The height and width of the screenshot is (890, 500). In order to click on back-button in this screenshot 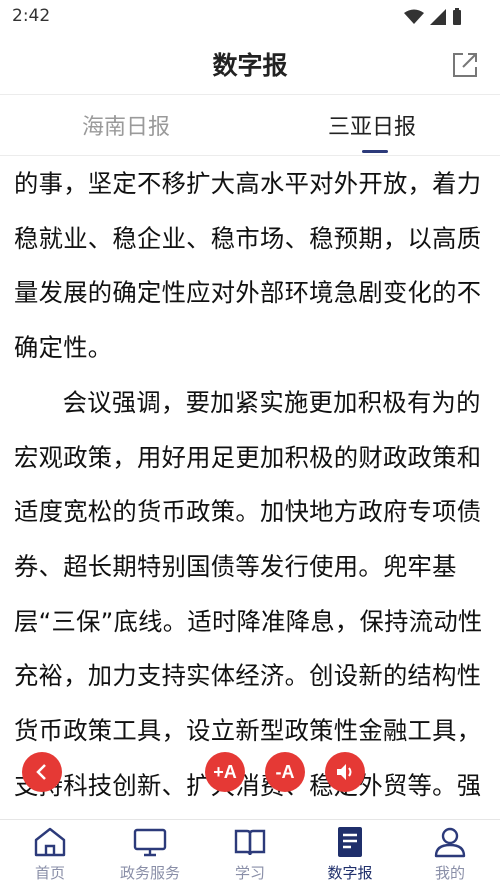, I will do `click(42, 772)`.